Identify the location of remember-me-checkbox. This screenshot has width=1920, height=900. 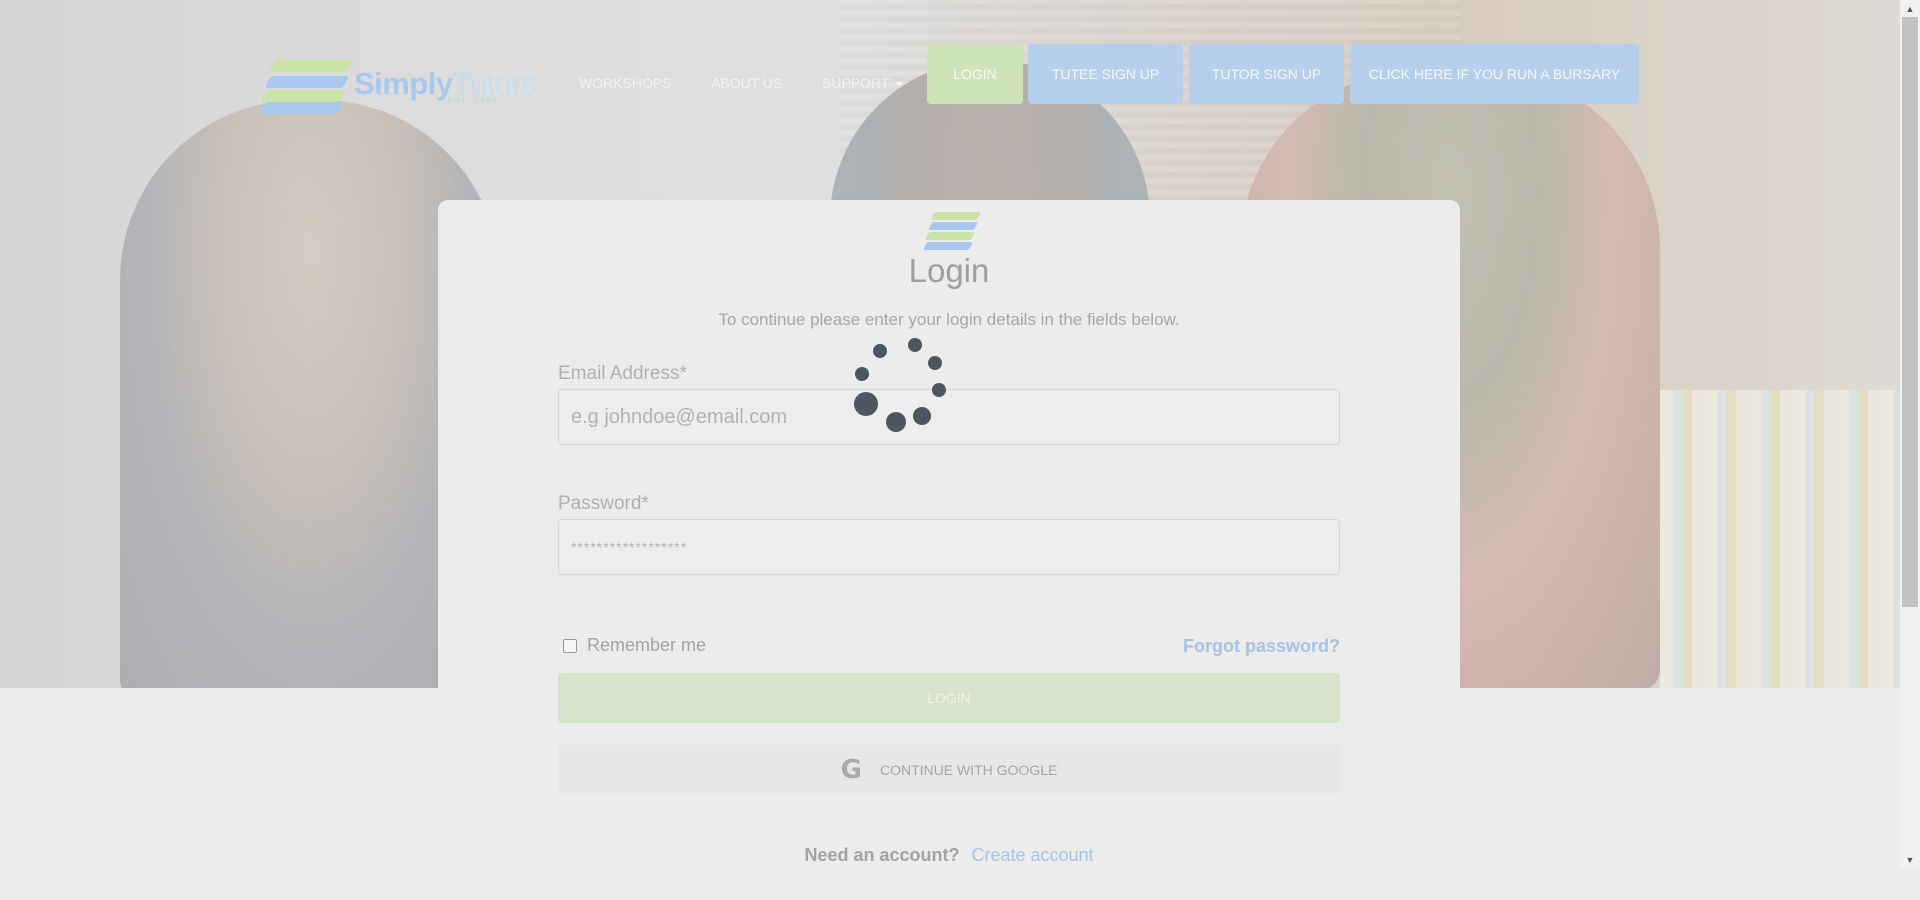
(570, 645).